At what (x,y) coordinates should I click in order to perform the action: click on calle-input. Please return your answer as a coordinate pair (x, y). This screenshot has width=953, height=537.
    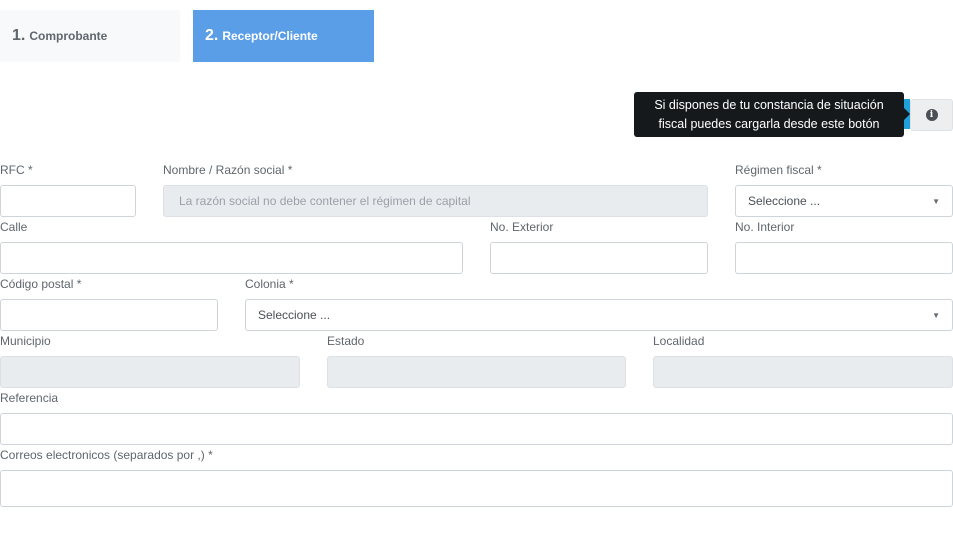
    Looking at the image, I should click on (231, 258).